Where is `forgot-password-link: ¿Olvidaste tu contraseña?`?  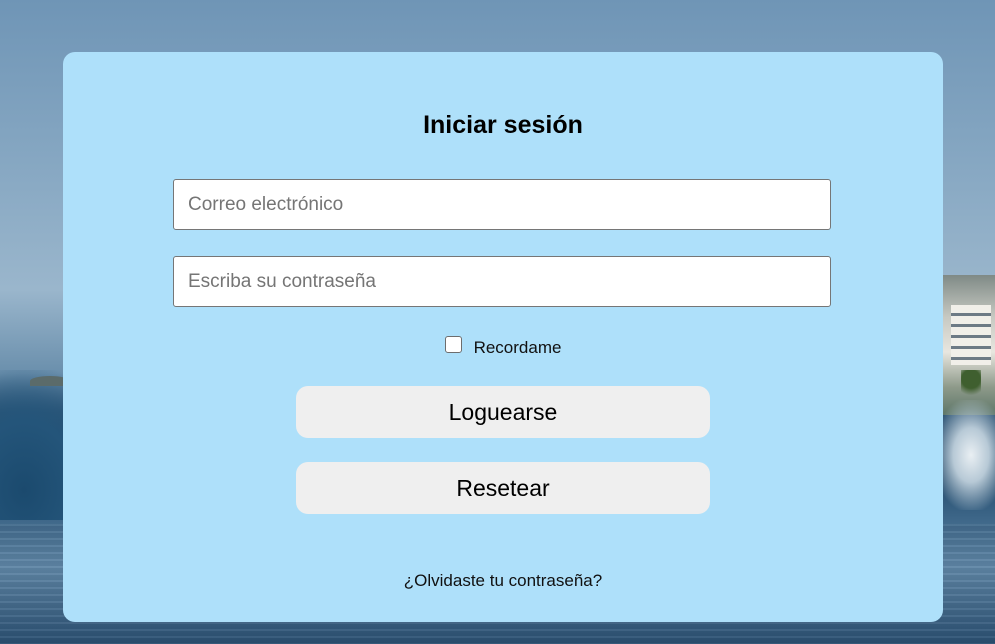 forgot-password-link: ¿Olvidaste tu contraseña? is located at coordinates (503, 581).